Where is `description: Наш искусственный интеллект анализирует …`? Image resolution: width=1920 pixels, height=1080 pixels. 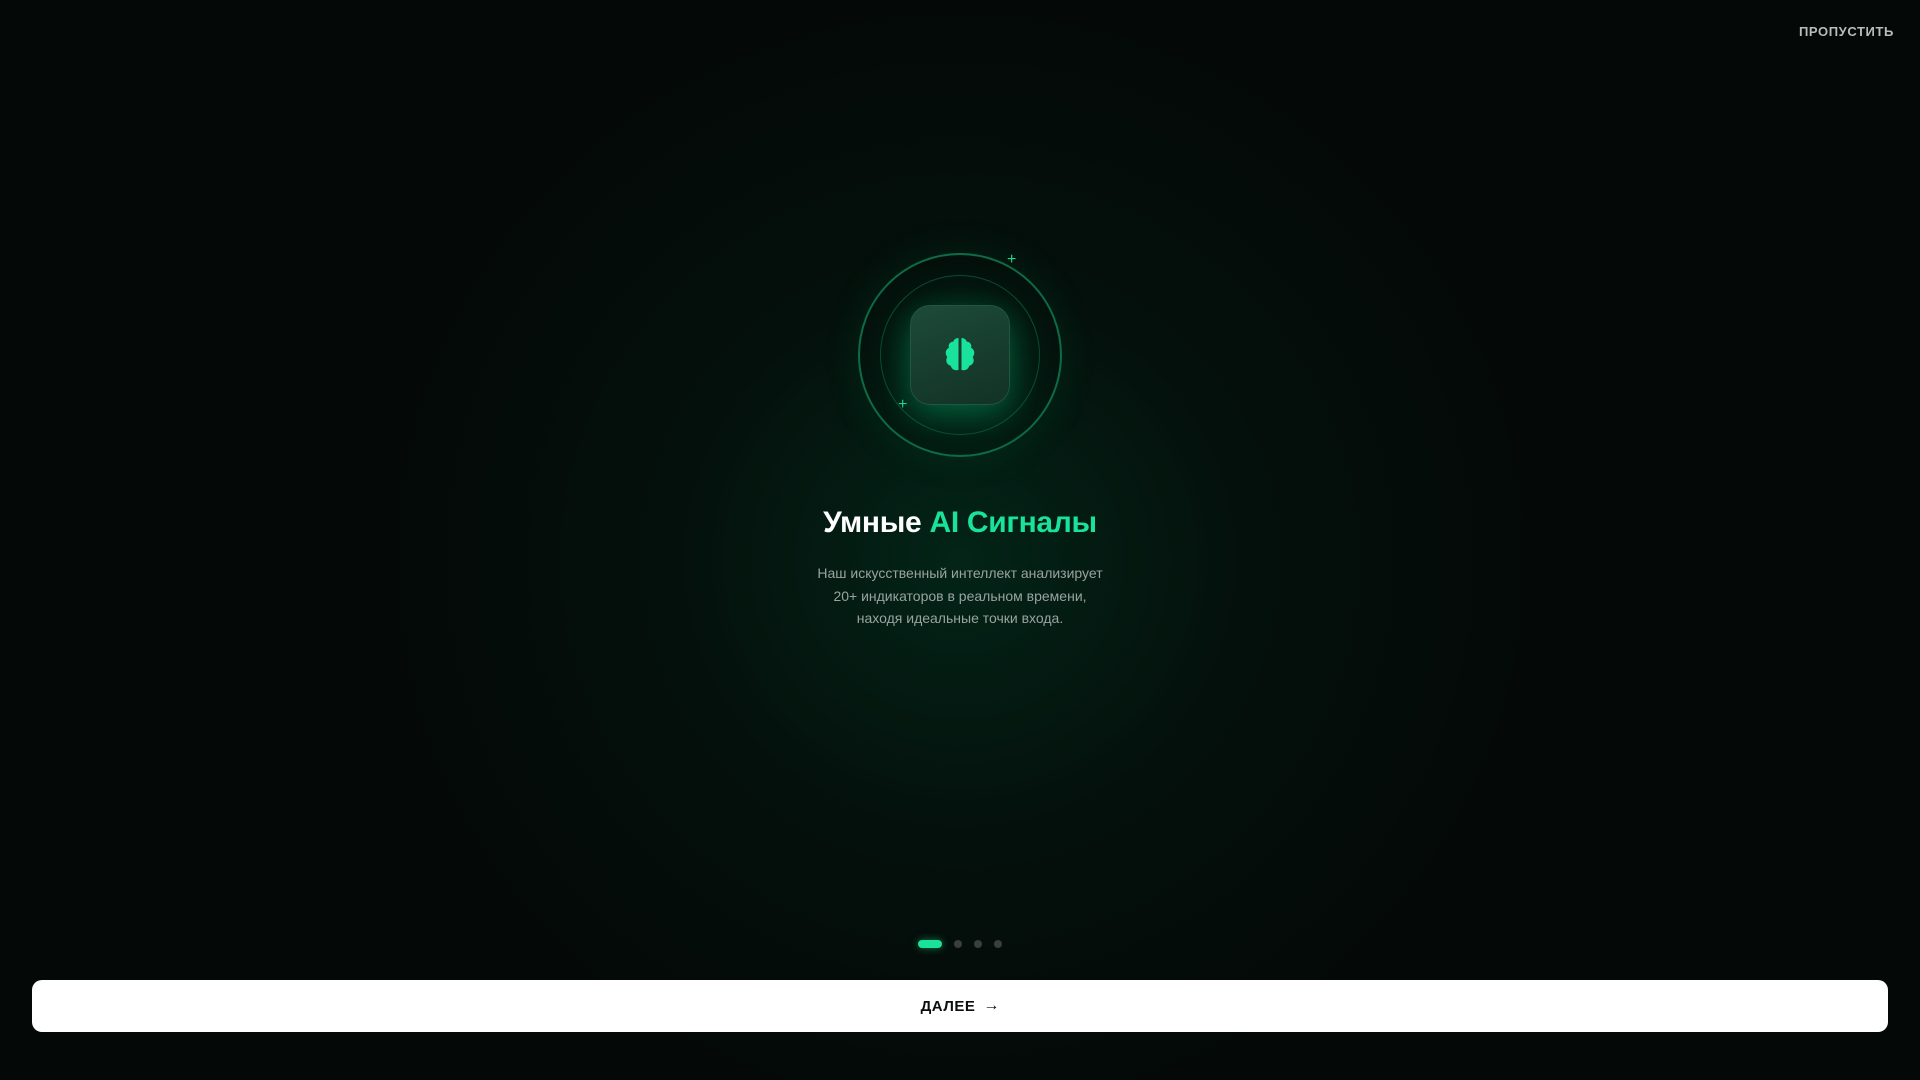 description: Наш искусственный интеллект анализирует … is located at coordinates (960, 596).